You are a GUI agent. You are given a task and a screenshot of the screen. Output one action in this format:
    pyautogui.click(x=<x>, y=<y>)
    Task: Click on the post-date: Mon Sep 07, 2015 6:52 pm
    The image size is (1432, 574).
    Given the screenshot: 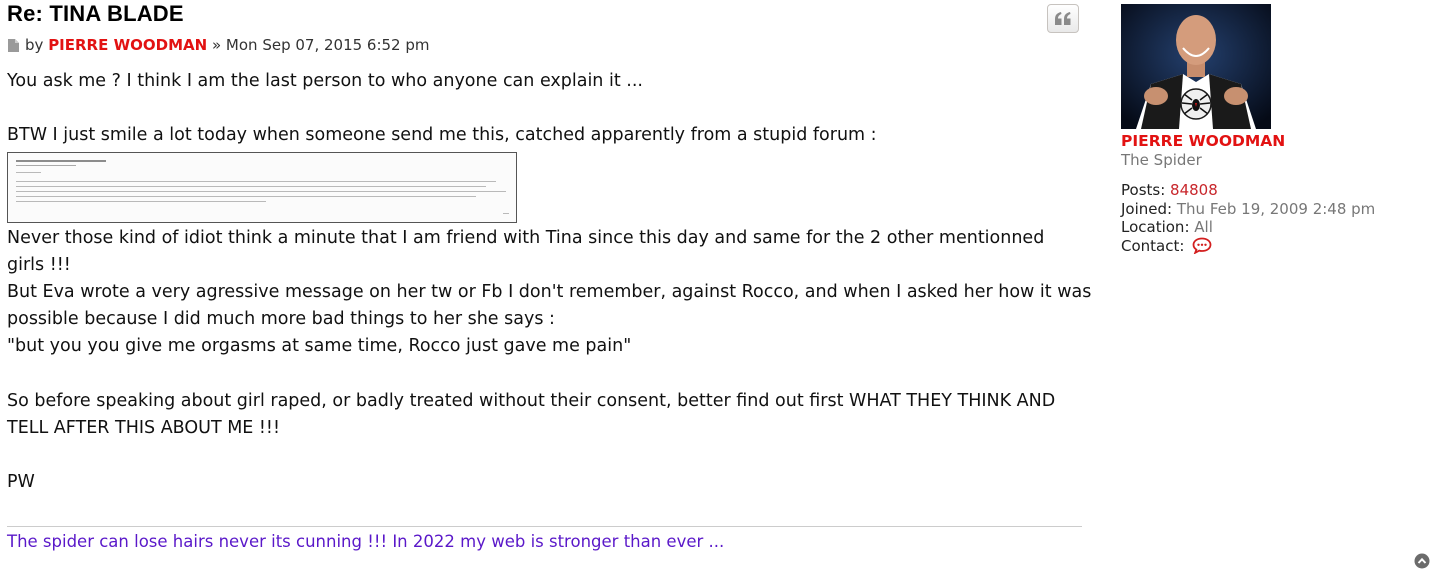 What is the action you would take?
    pyautogui.click(x=327, y=45)
    